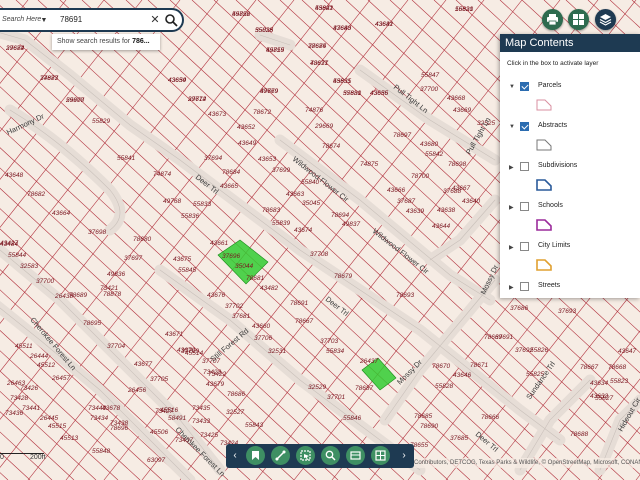 The image size is (640, 480). Describe the element at coordinates (63, 296) in the screenshot. I see `parcel-label: 26438` at that location.